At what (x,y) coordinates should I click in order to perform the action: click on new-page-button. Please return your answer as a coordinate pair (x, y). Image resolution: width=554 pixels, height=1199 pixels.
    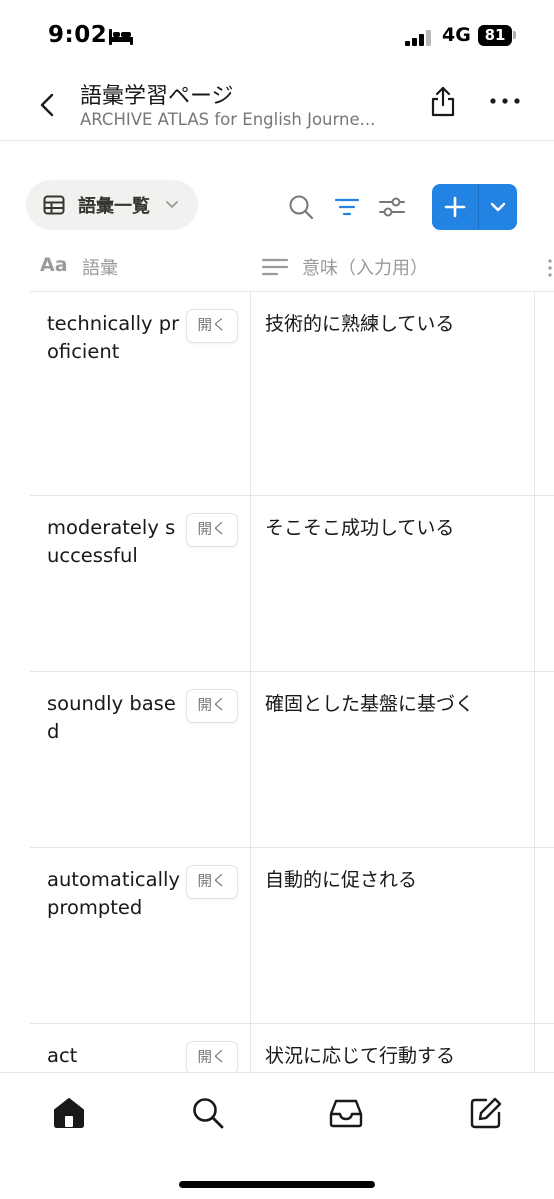
    Looking at the image, I should click on (474, 207).